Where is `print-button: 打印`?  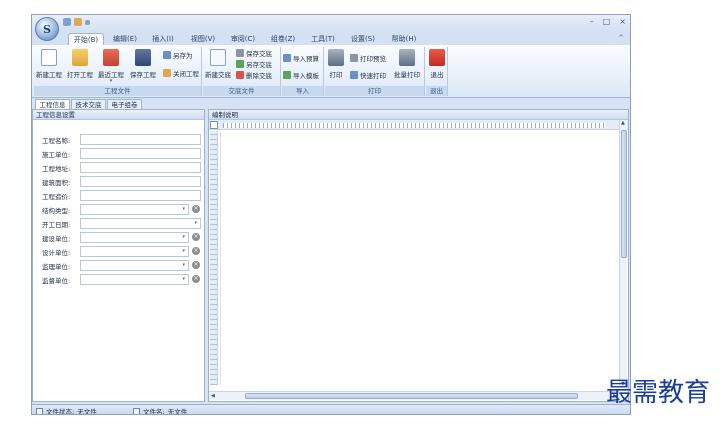
print-button: 打印 is located at coordinates (336, 64).